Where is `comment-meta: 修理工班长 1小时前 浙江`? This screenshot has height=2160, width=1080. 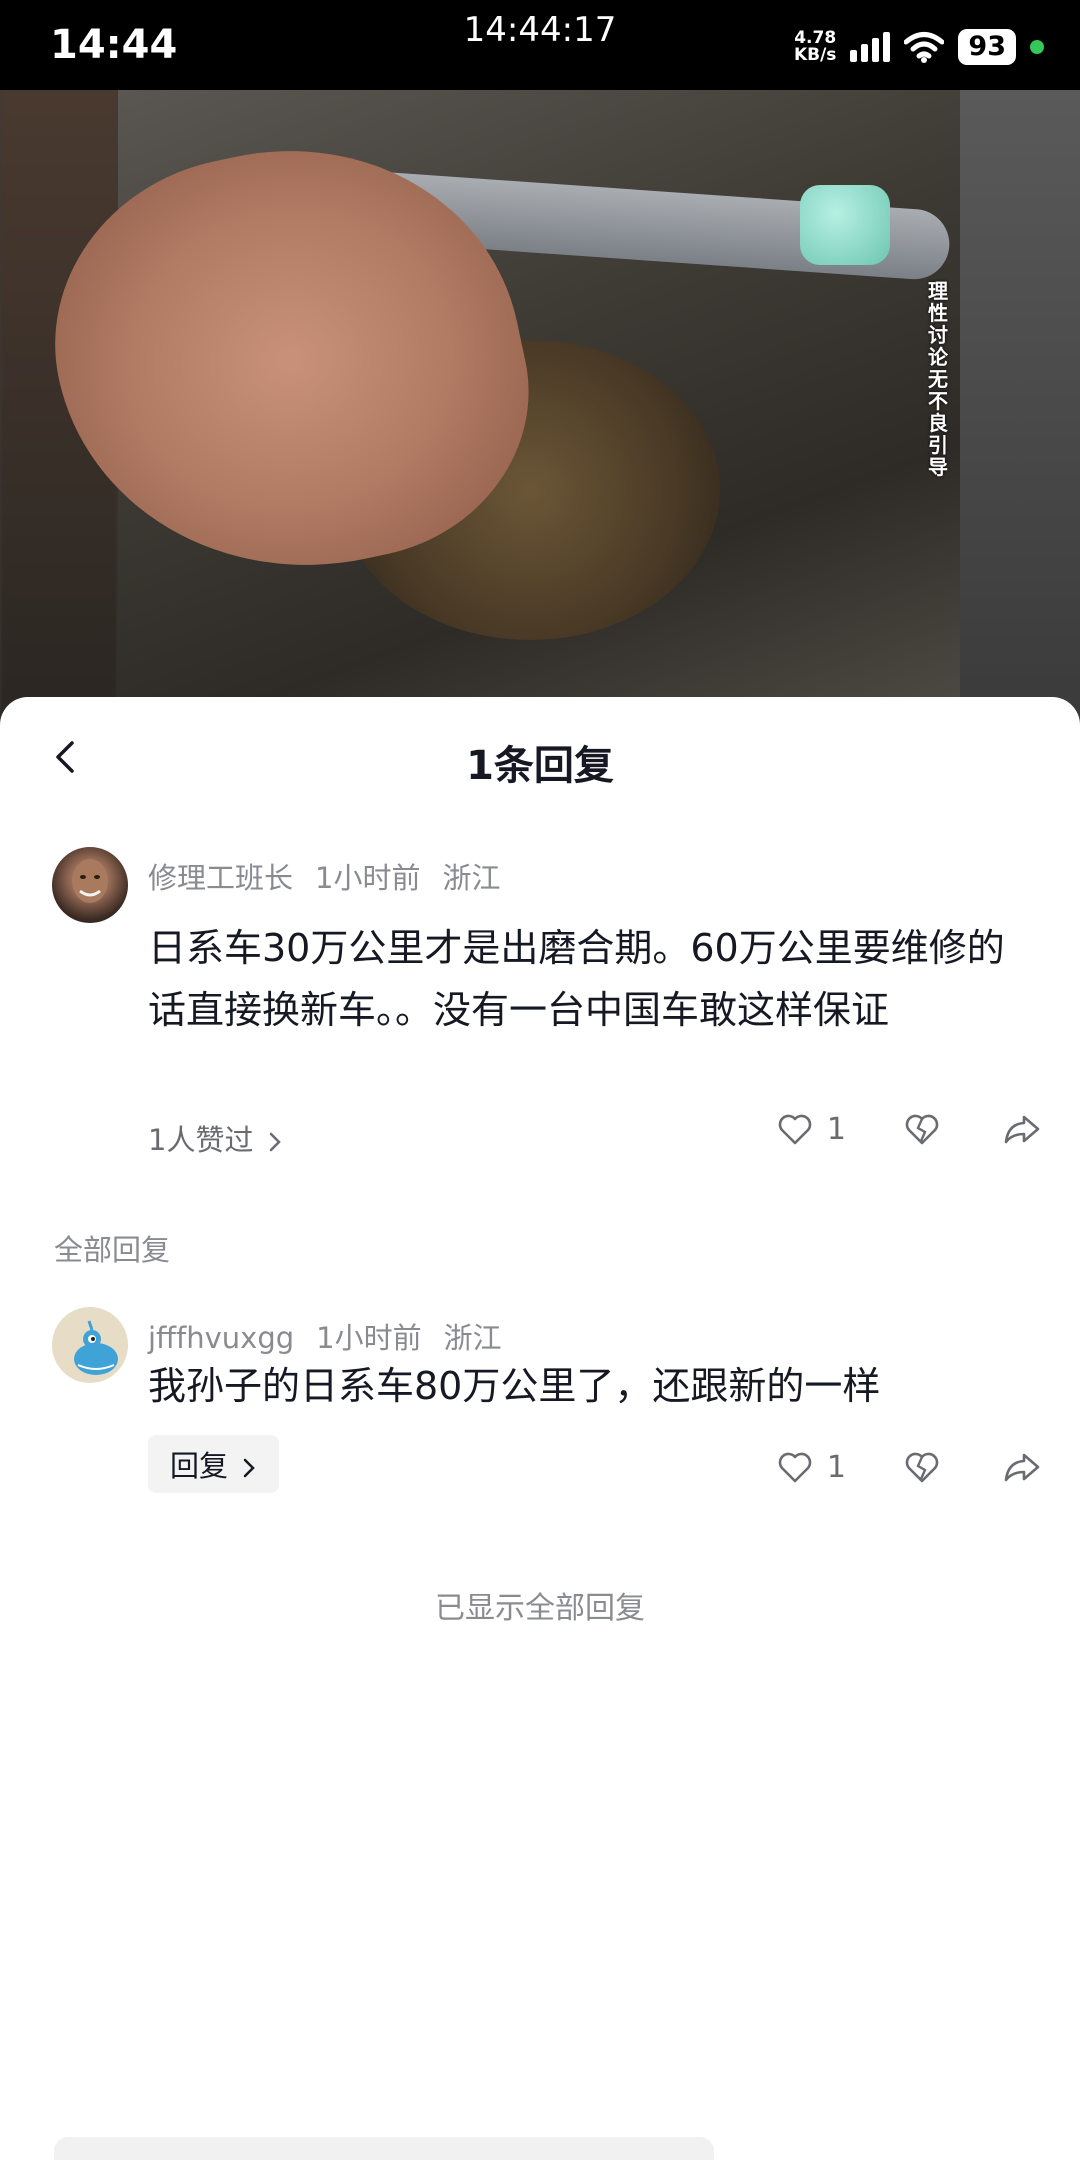 comment-meta: 修理工班长 1小时前 浙江 is located at coordinates (335, 876).